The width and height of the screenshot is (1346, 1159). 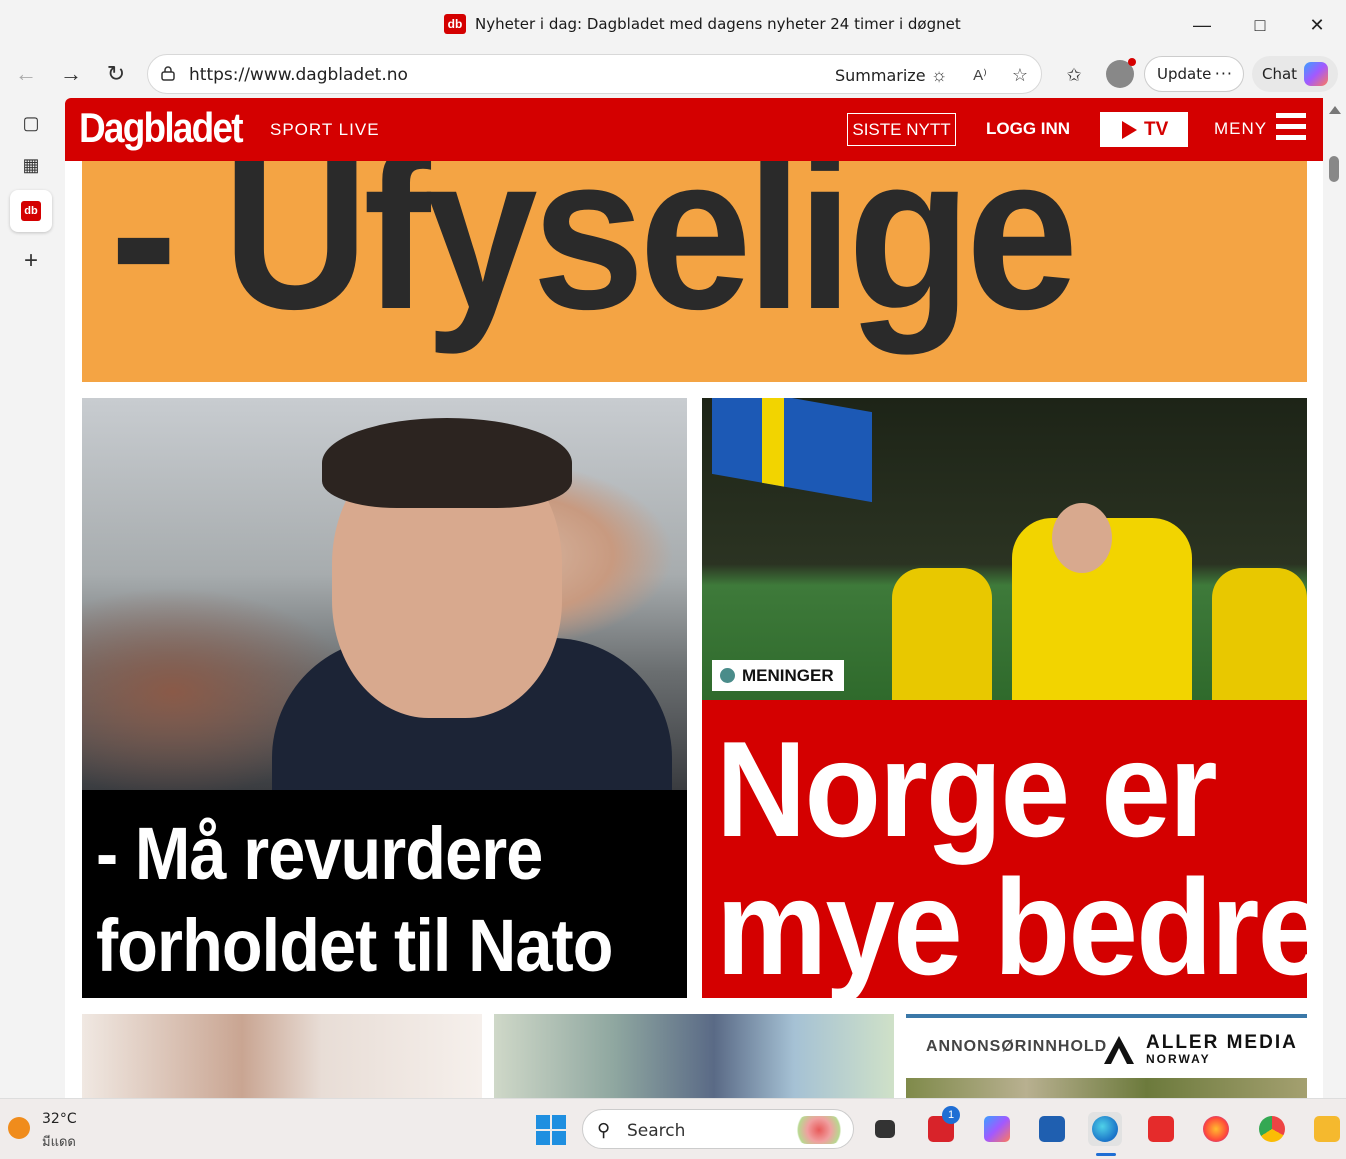 I want to click on article-headline-norge: Norge er mye bedre, so click(x=1019, y=858).